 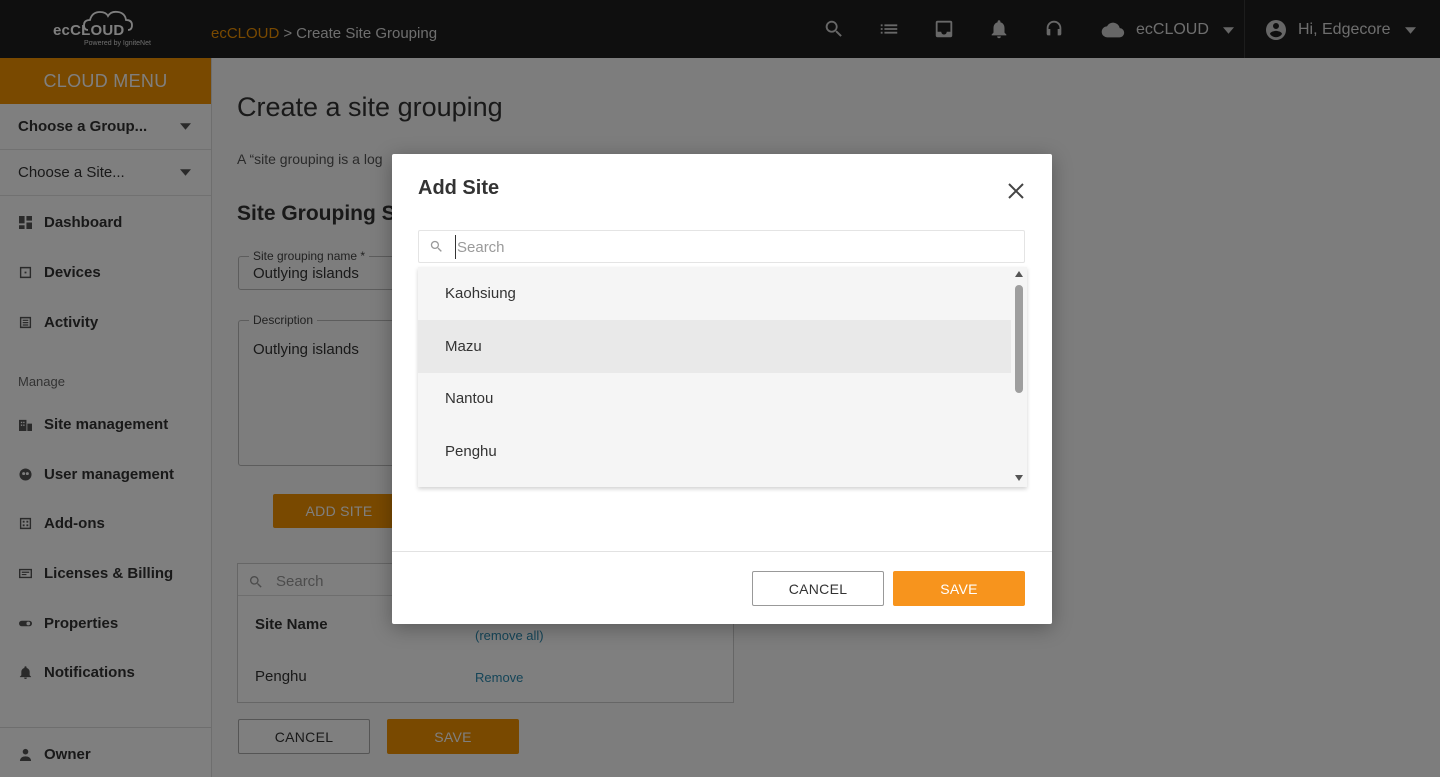 What do you see at coordinates (714, 451) in the screenshot?
I see `site-option-penghu: Penghu` at bounding box center [714, 451].